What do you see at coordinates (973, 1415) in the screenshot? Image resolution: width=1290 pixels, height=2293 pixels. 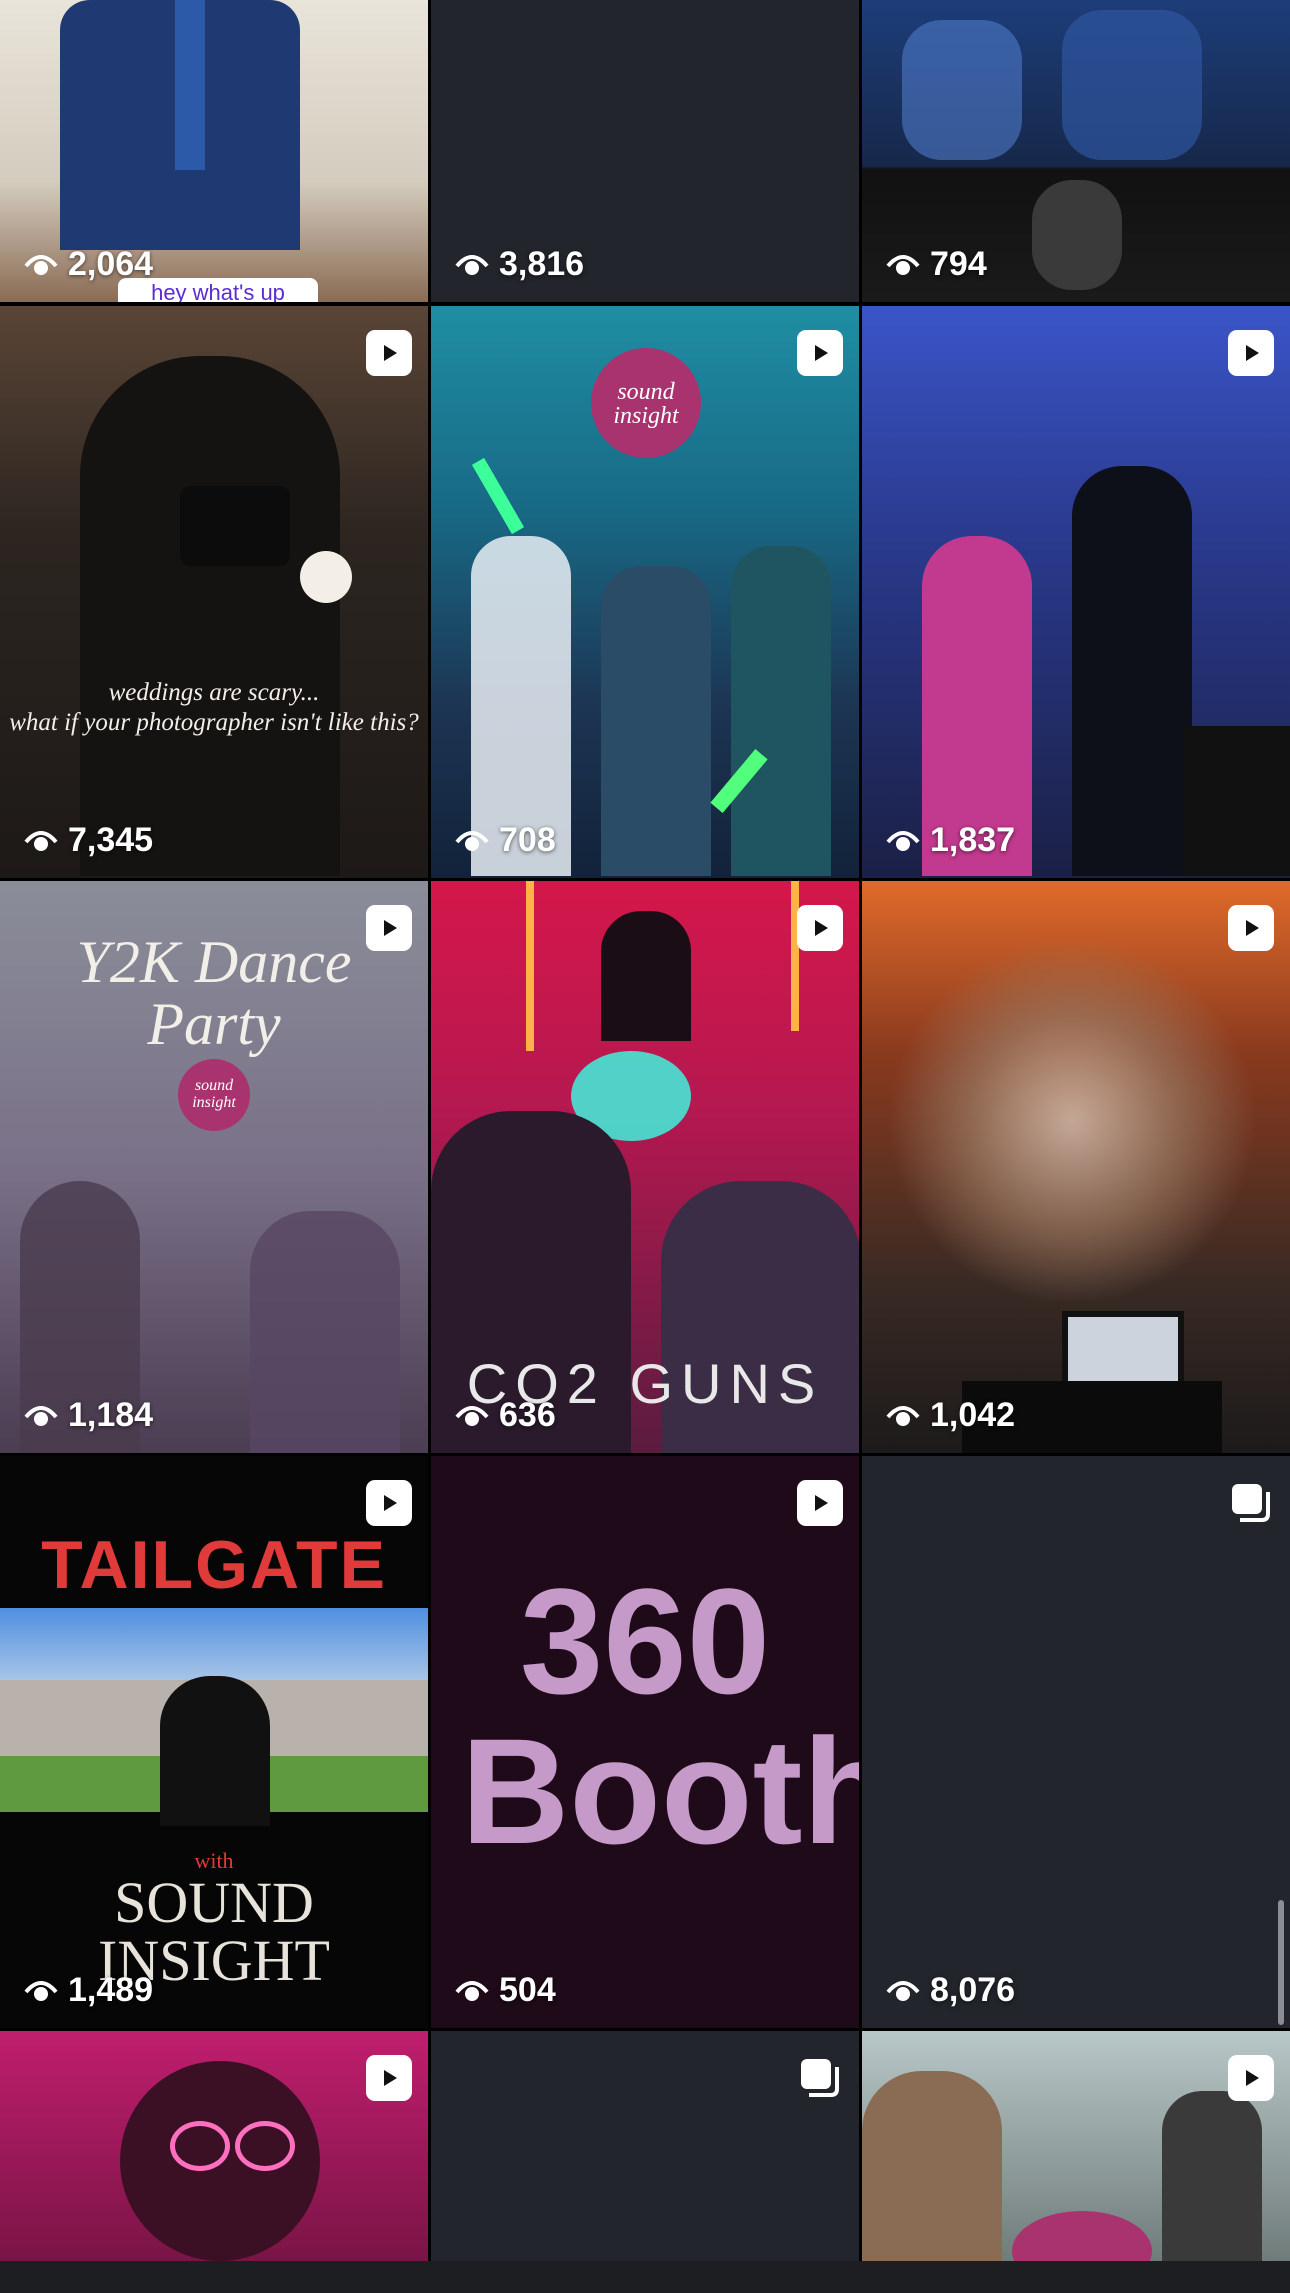 I see `view-count-value: 1,042` at bounding box center [973, 1415].